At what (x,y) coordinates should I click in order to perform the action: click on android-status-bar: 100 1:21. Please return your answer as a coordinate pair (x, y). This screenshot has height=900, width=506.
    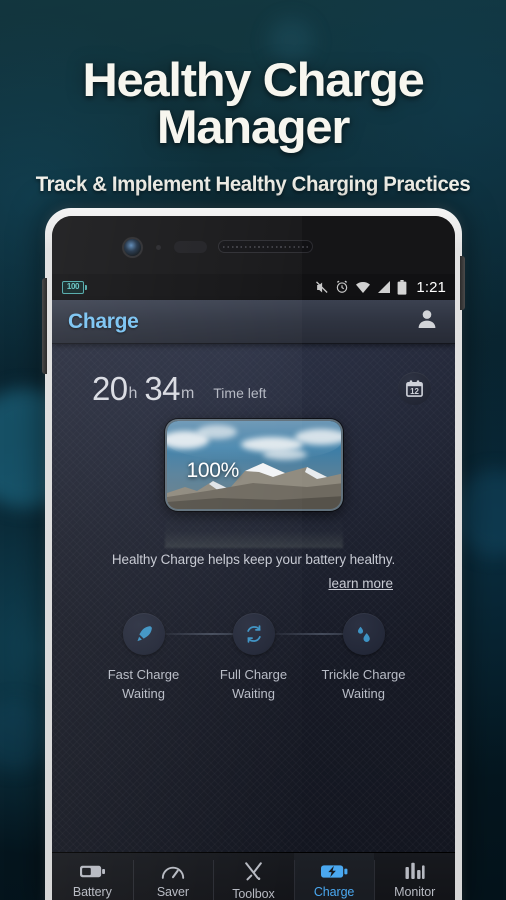
    Looking at the image, I should click on (253, 287).